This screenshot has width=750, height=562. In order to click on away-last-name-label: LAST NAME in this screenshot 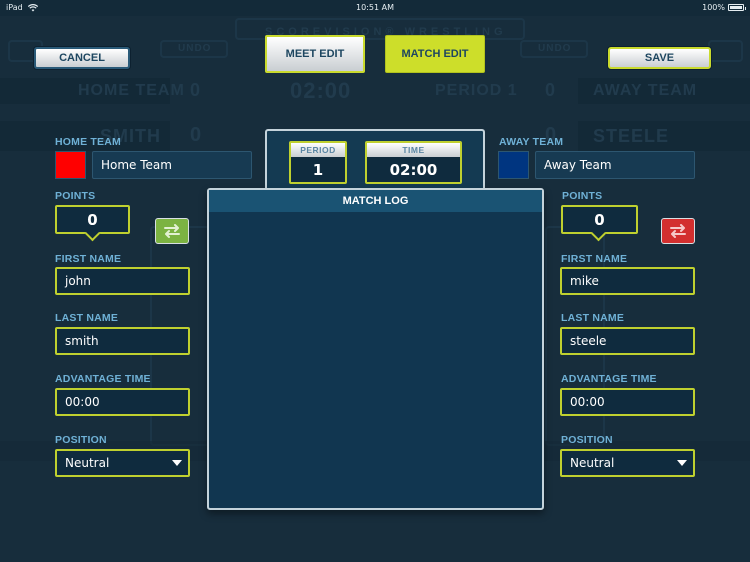, I will do `click(593, 318)`.